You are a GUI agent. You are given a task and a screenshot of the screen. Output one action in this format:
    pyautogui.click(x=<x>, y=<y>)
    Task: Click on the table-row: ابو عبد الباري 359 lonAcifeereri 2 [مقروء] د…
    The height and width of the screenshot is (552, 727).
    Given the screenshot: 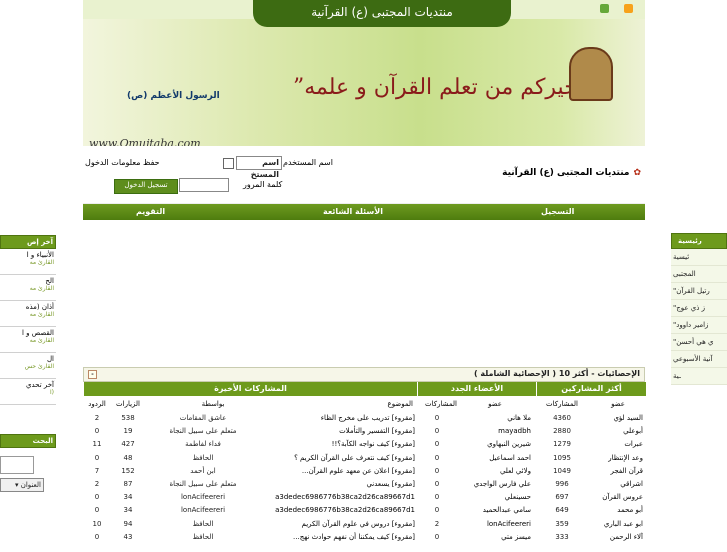 What is the action you would take?
    pyautogui.click(x=364, y=524)
    